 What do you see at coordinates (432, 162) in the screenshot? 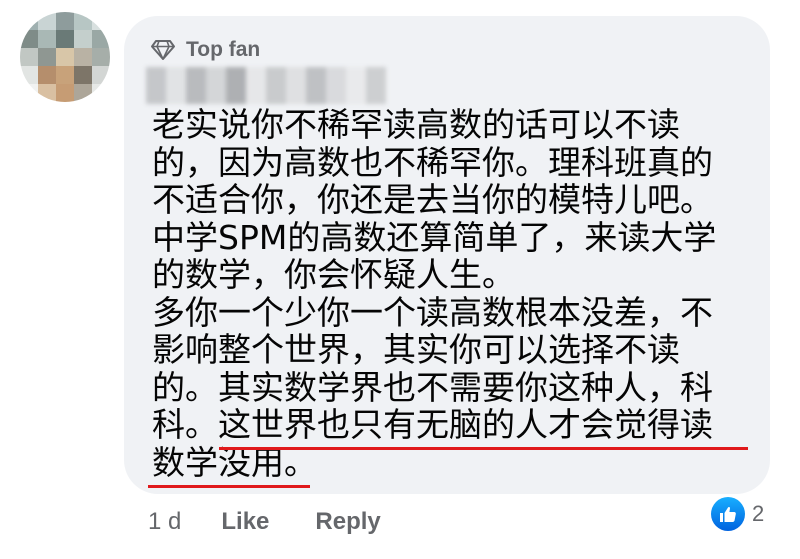
I see `comment-line: 的，因为高数也不稀罕你。理科班真的` at bounding box center [432, 162].